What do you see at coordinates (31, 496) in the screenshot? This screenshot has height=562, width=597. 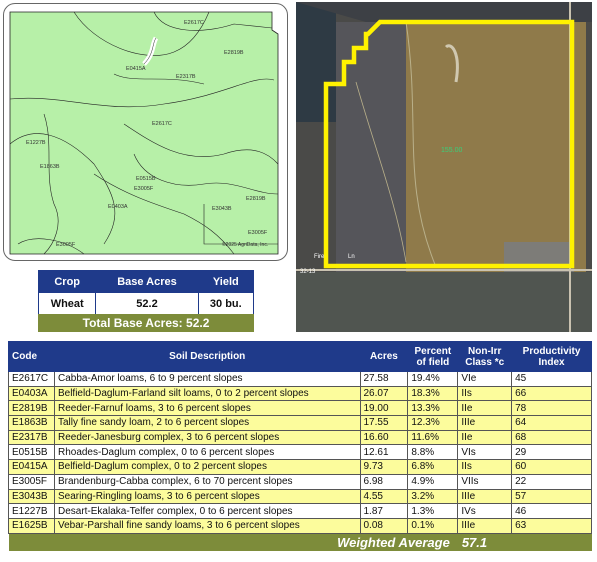 I see `code-cell: E3043B` at bounding box center [31, 496].